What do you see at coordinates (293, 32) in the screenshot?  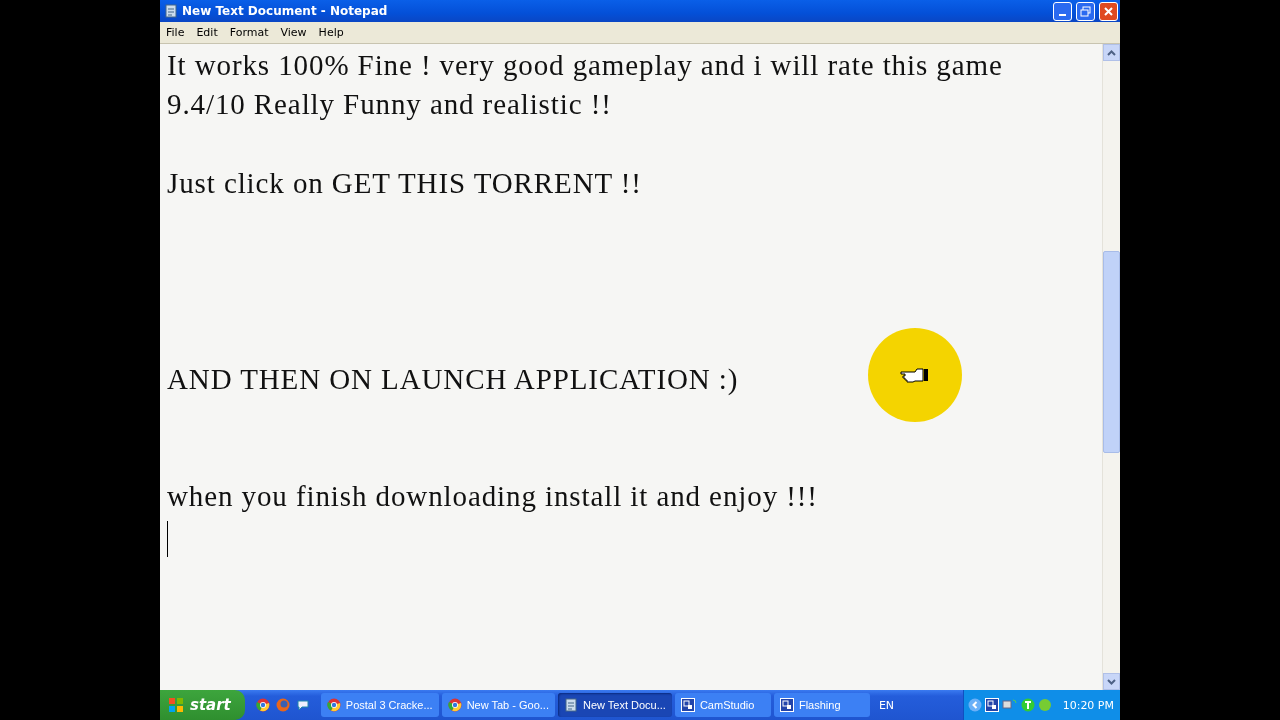 I see `menu-item: View` at bounding box center [293, 32].